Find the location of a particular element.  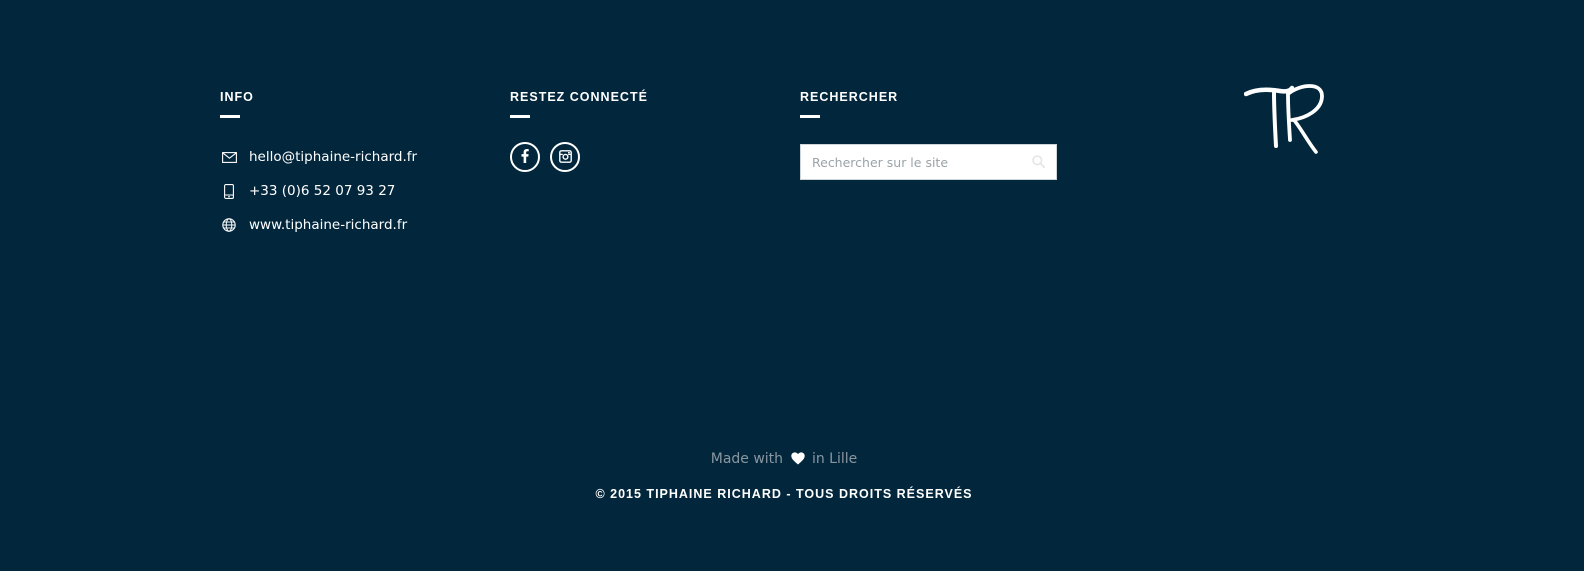

search-icon is located at coordinates (1038, 162).